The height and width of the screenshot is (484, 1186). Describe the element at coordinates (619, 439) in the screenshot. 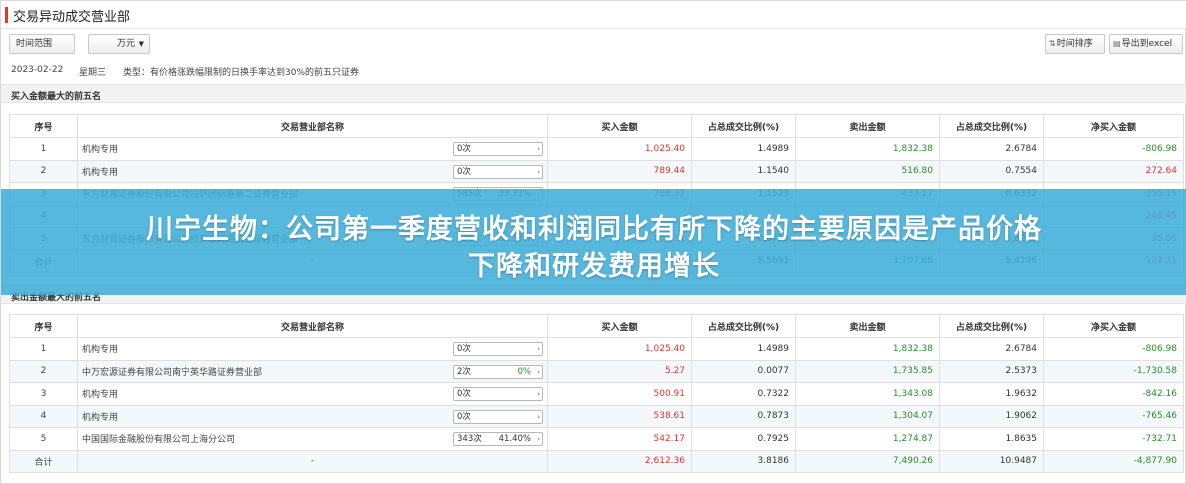

I see `buy-amount: 542.17` at that location.